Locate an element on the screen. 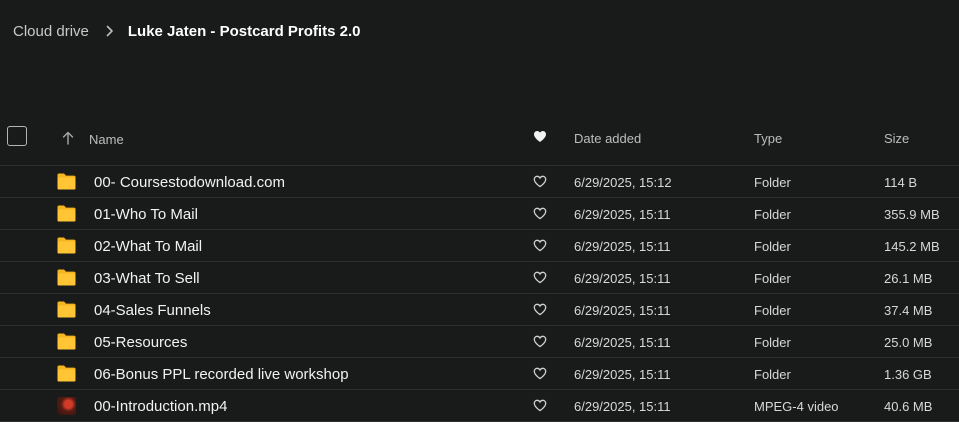  column-header-type: Type is located at coordinates (768, 138).